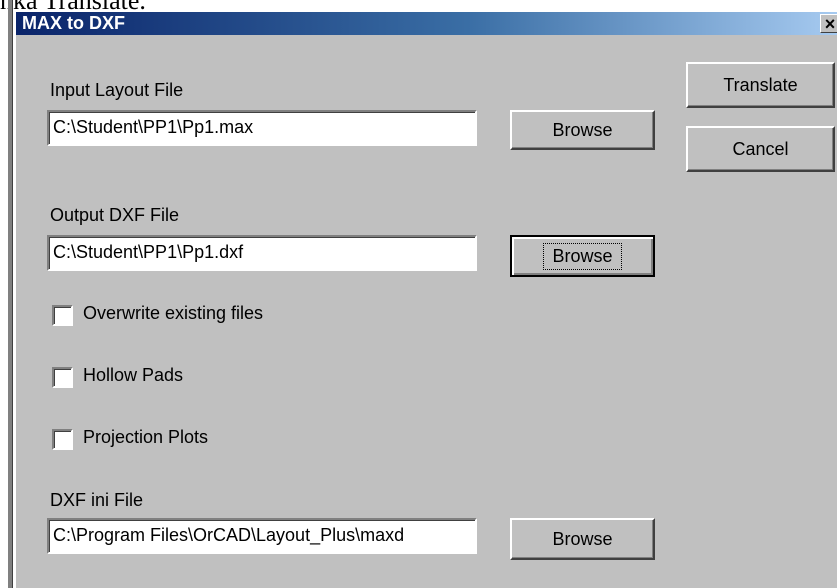  I want to click on cancel-label: Cancel, so click(760, 148).